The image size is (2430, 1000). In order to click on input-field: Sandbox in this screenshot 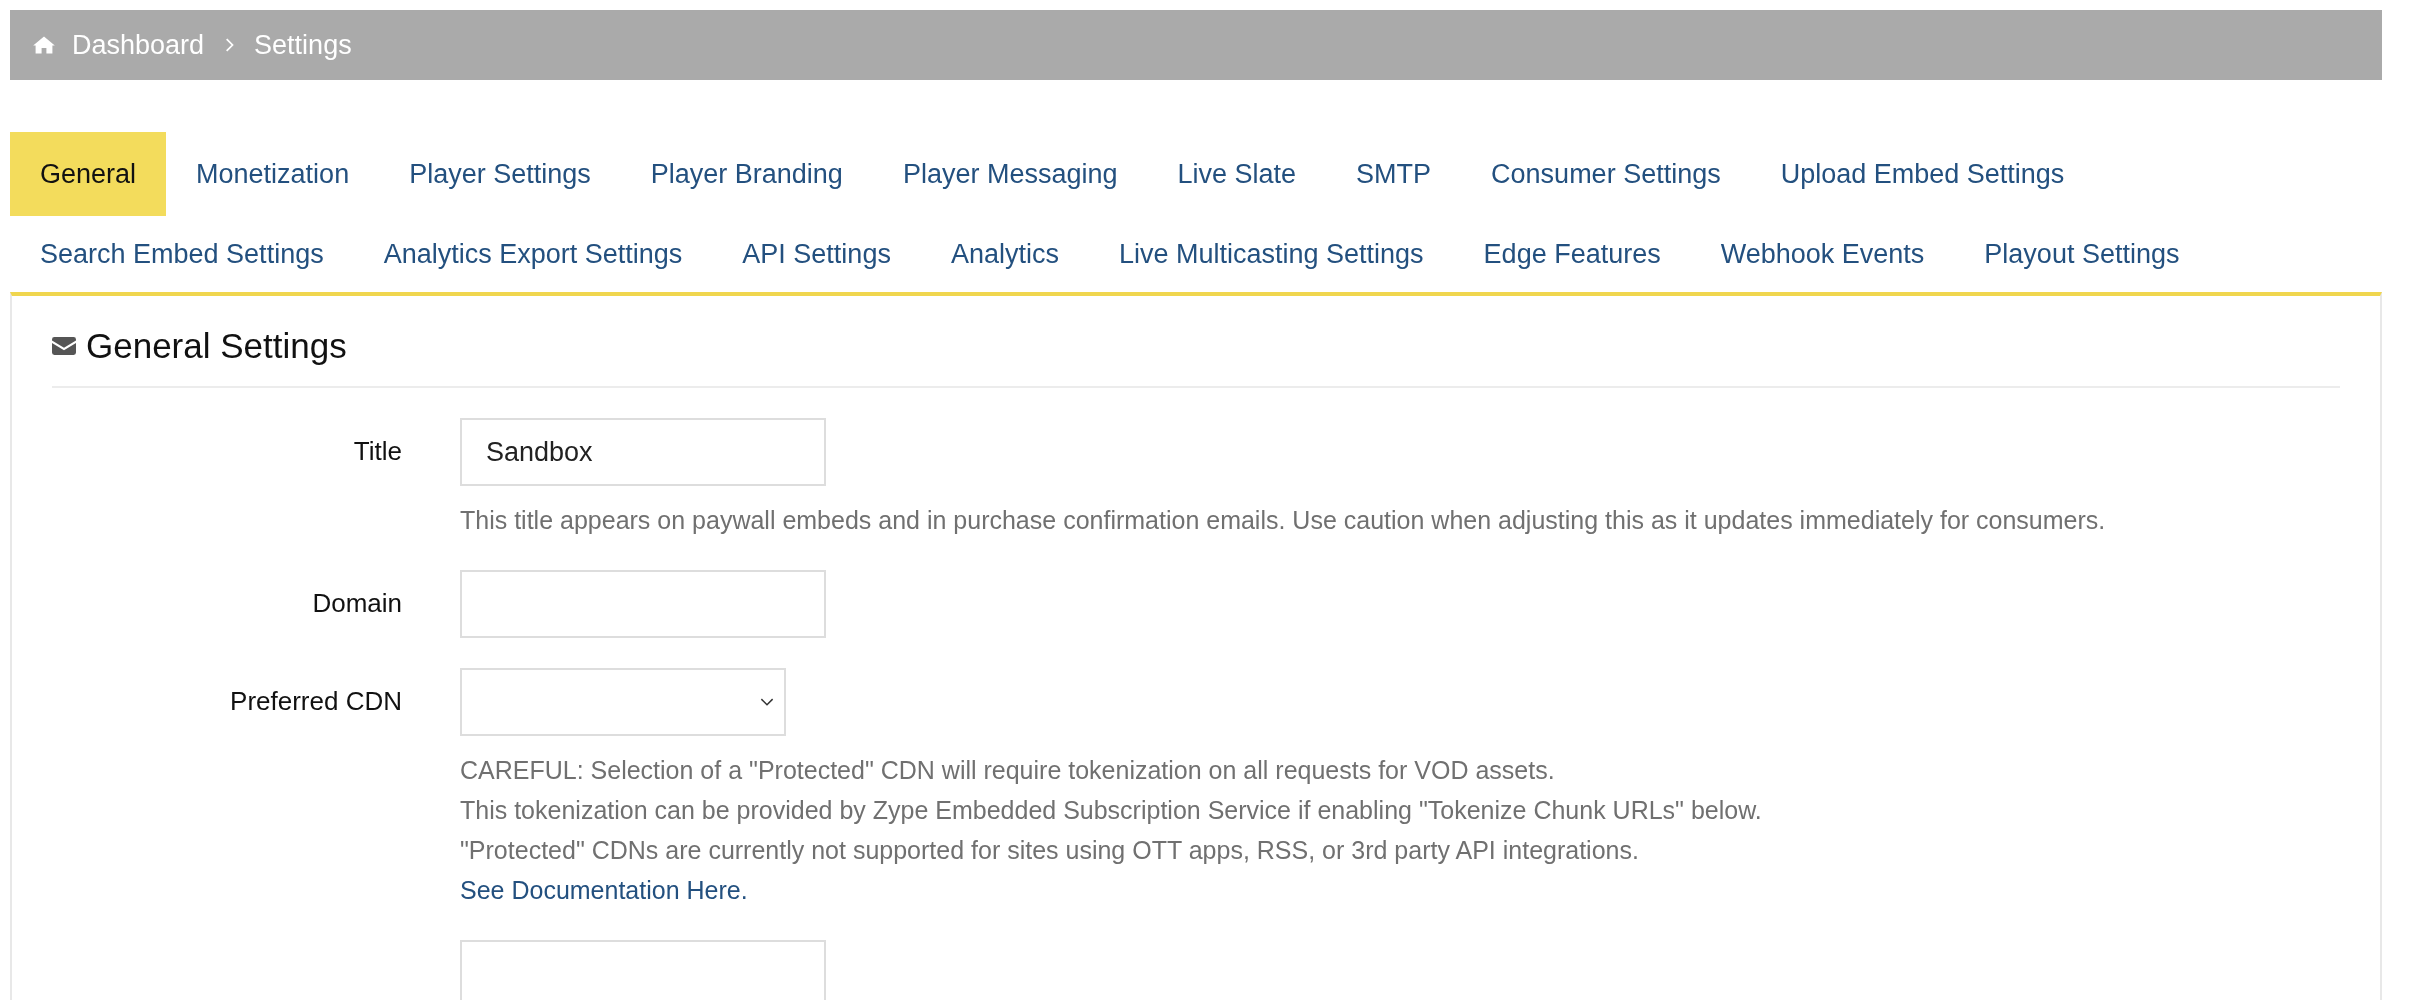, I will do `click(643, 452)`.